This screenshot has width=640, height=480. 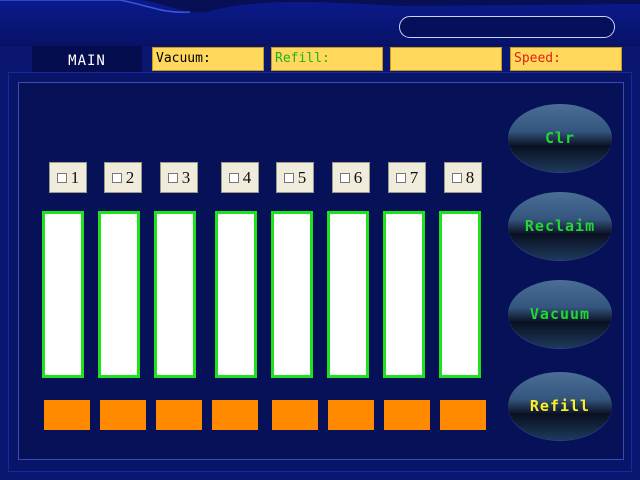 What do you see at coordinates (351, 415) in the screenshot?
I see `channel-6-indicator` at bounding box center [351, 415].